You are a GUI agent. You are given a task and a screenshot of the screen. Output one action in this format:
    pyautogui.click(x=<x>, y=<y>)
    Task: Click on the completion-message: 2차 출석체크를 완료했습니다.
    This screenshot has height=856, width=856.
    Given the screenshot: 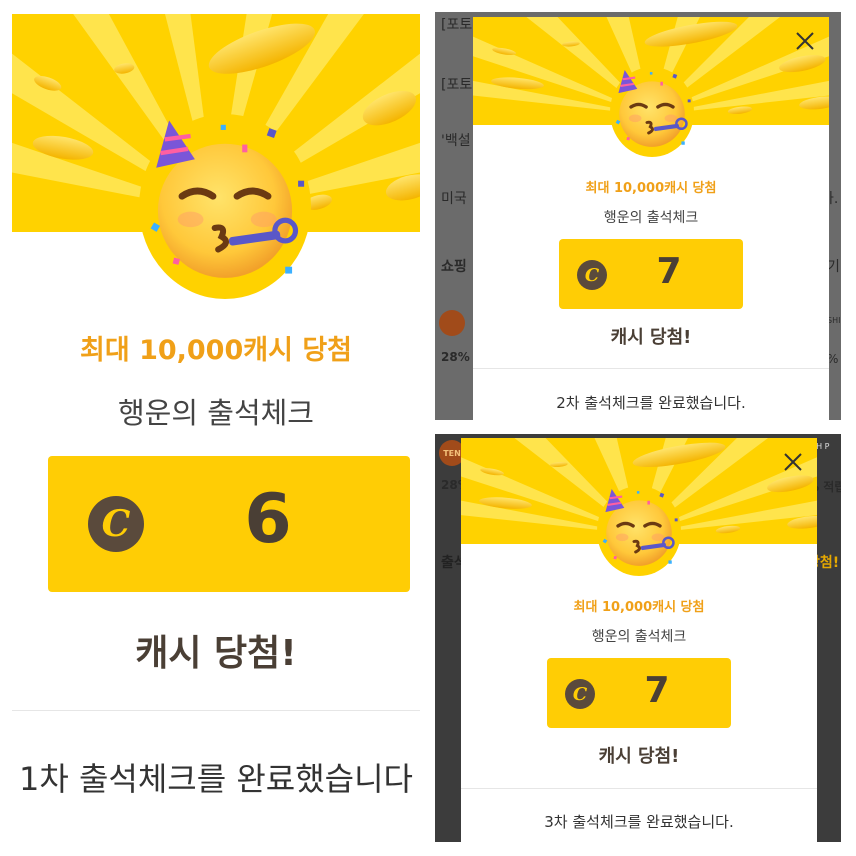 What is the action you would take?
    pyautogui.click(x=651, y=403)
    